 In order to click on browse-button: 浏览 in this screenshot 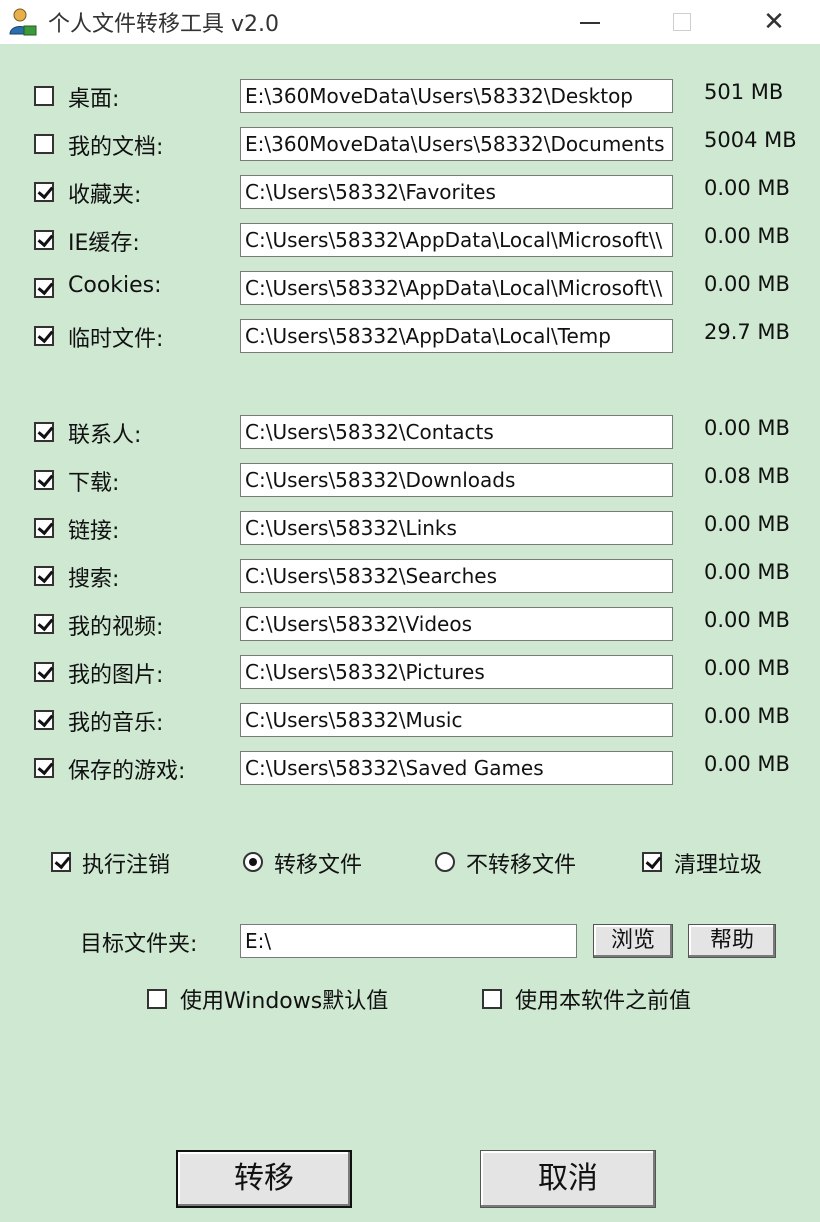, I will do `click(633, 941)`.